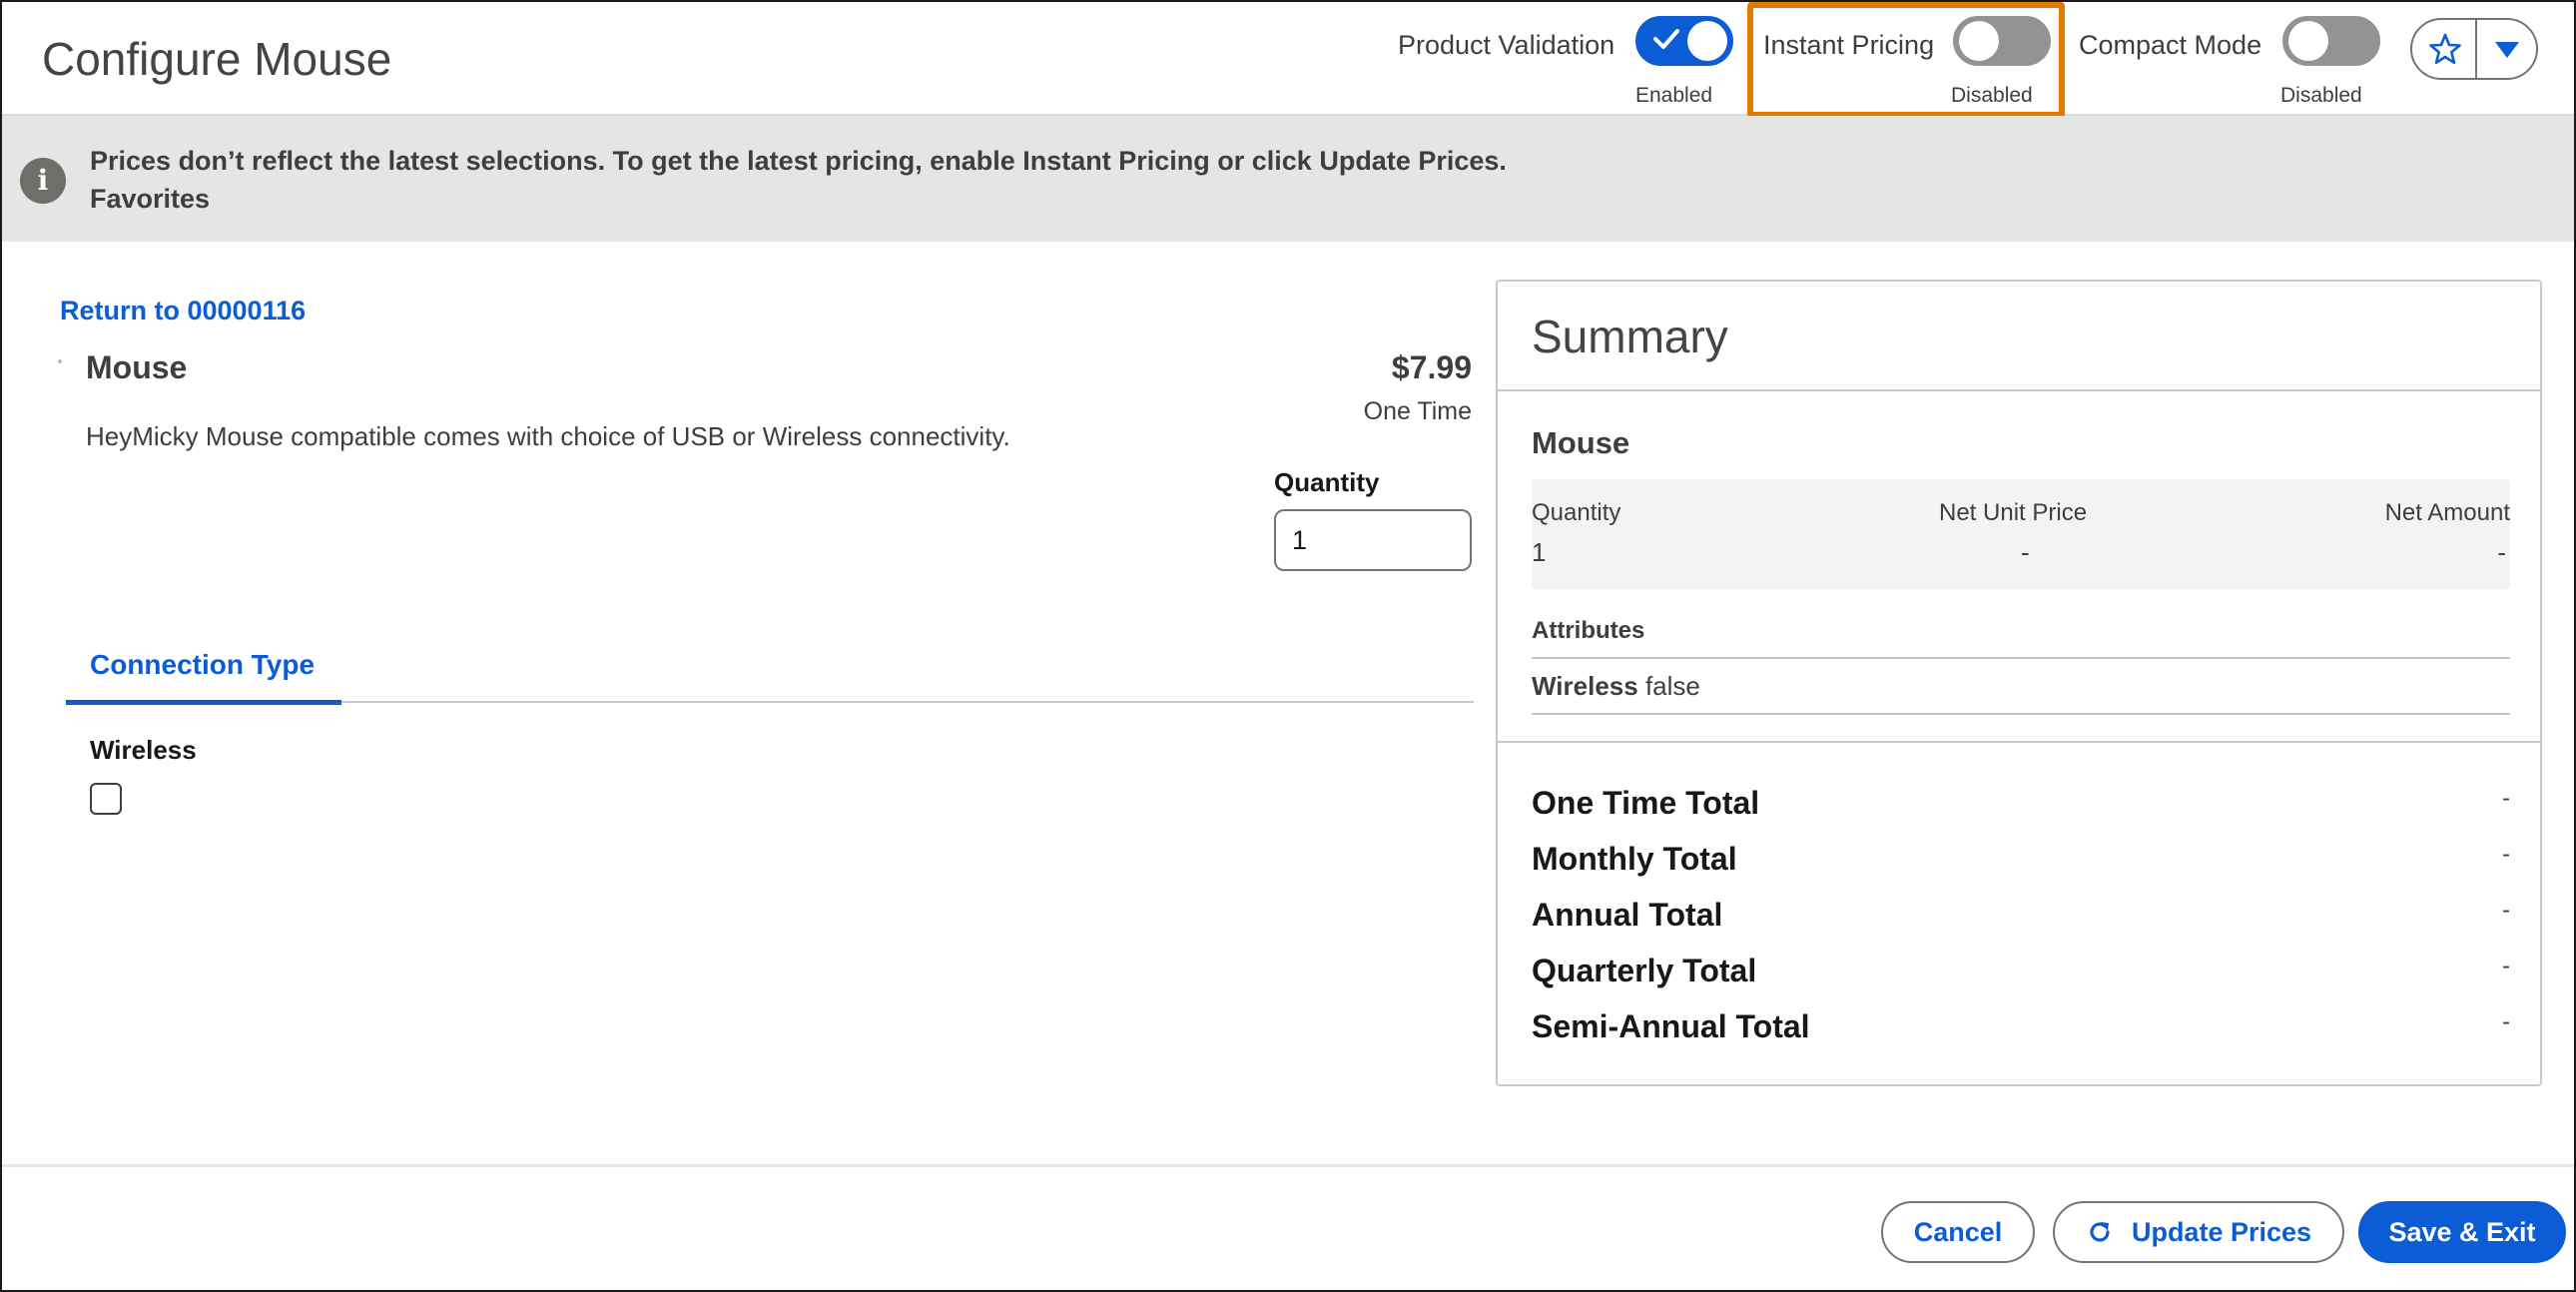 The height and width of the screenshot is (1292, 2576). What do you see at coordinates (2014, 512) in the screenshot?
I see `net-unit-price-header: Net Unit Price` at bounding box center [2014, 512].